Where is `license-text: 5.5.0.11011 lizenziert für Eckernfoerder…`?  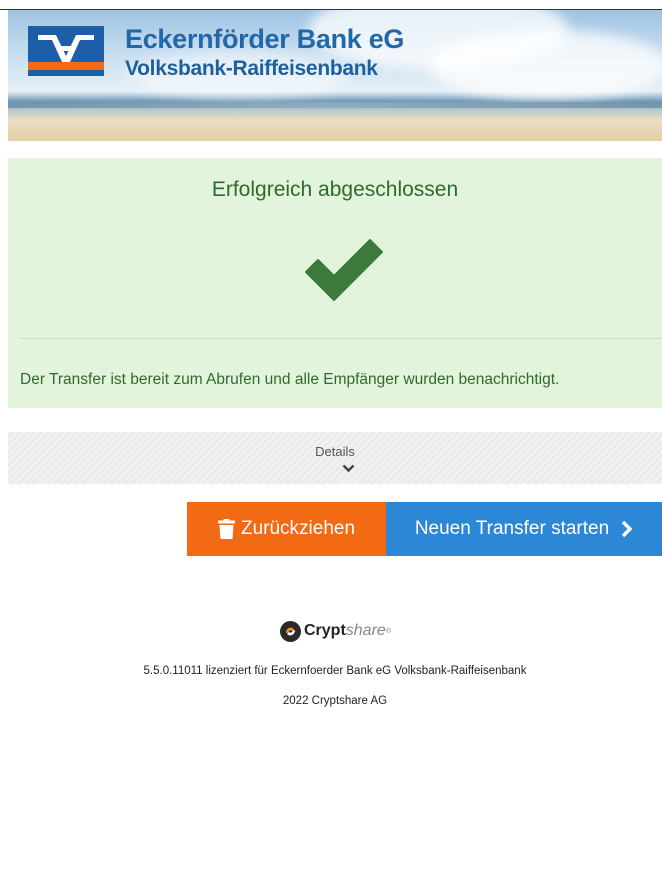 license-text: 5.5.0.11011 lizenziert für Eckernfoerder… is located at coordinates (335, 671).